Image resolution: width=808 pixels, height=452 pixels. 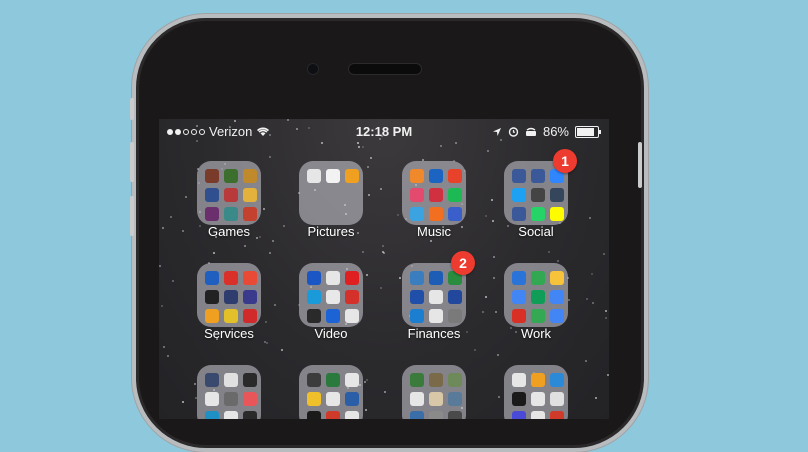 I want to click on notification-badge: 2, so click(x=463, y=263).